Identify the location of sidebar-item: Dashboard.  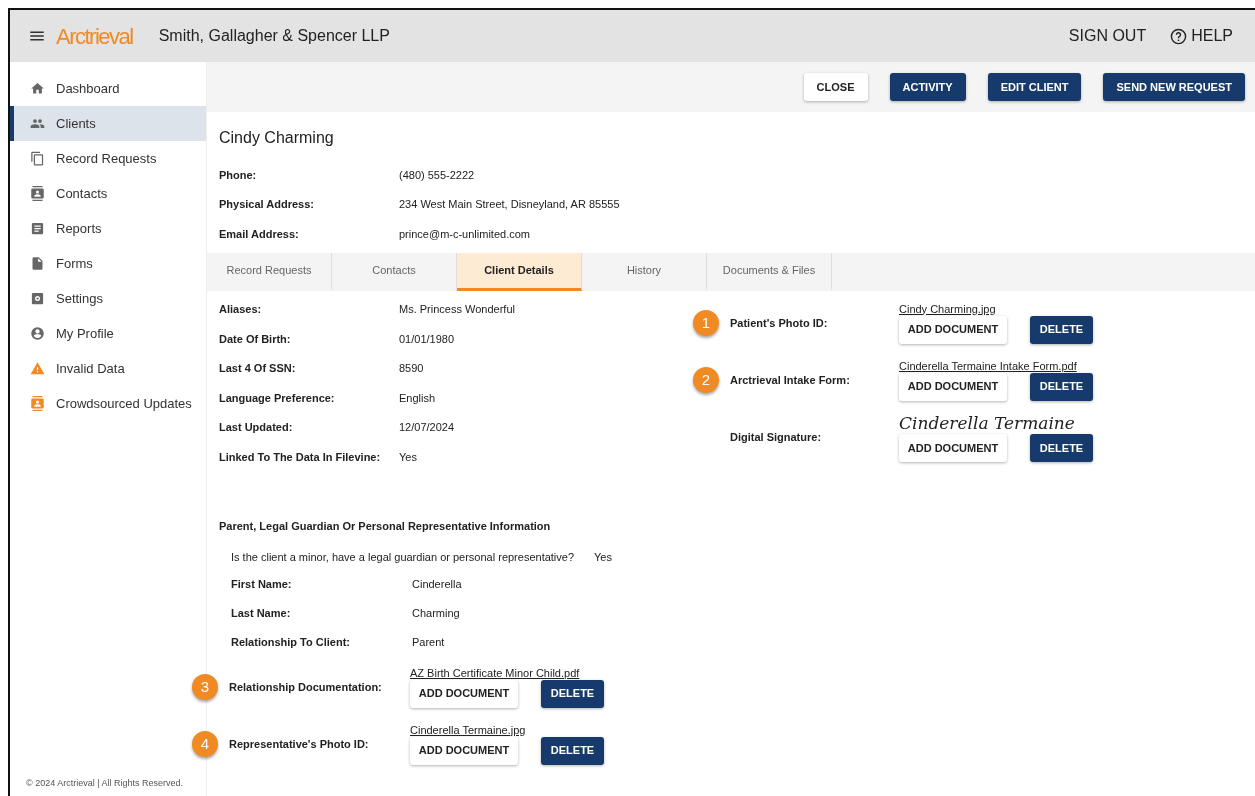
(108, 88).